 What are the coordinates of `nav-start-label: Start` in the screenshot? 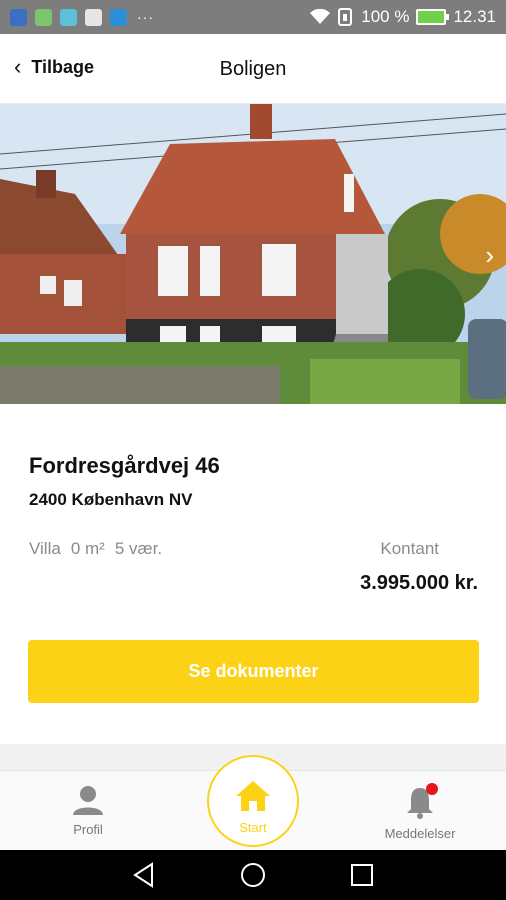 It's located at (253, 827).